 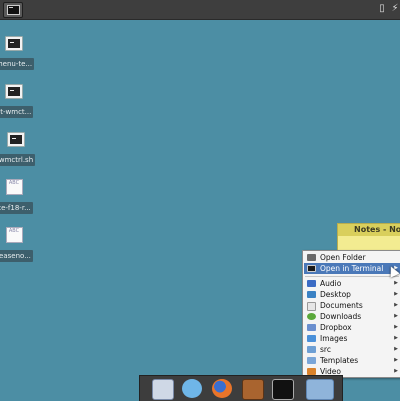 What do you see at coordinates (339, 360) in the screenshot?
I see `menu-item-label: Templates` at bounding box center [339, 360].